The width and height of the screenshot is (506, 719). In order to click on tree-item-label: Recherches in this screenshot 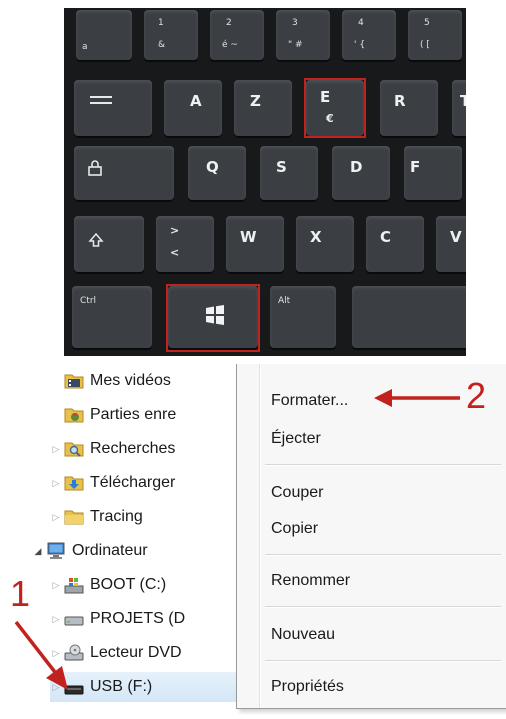, I will do `click(133, 448)`.